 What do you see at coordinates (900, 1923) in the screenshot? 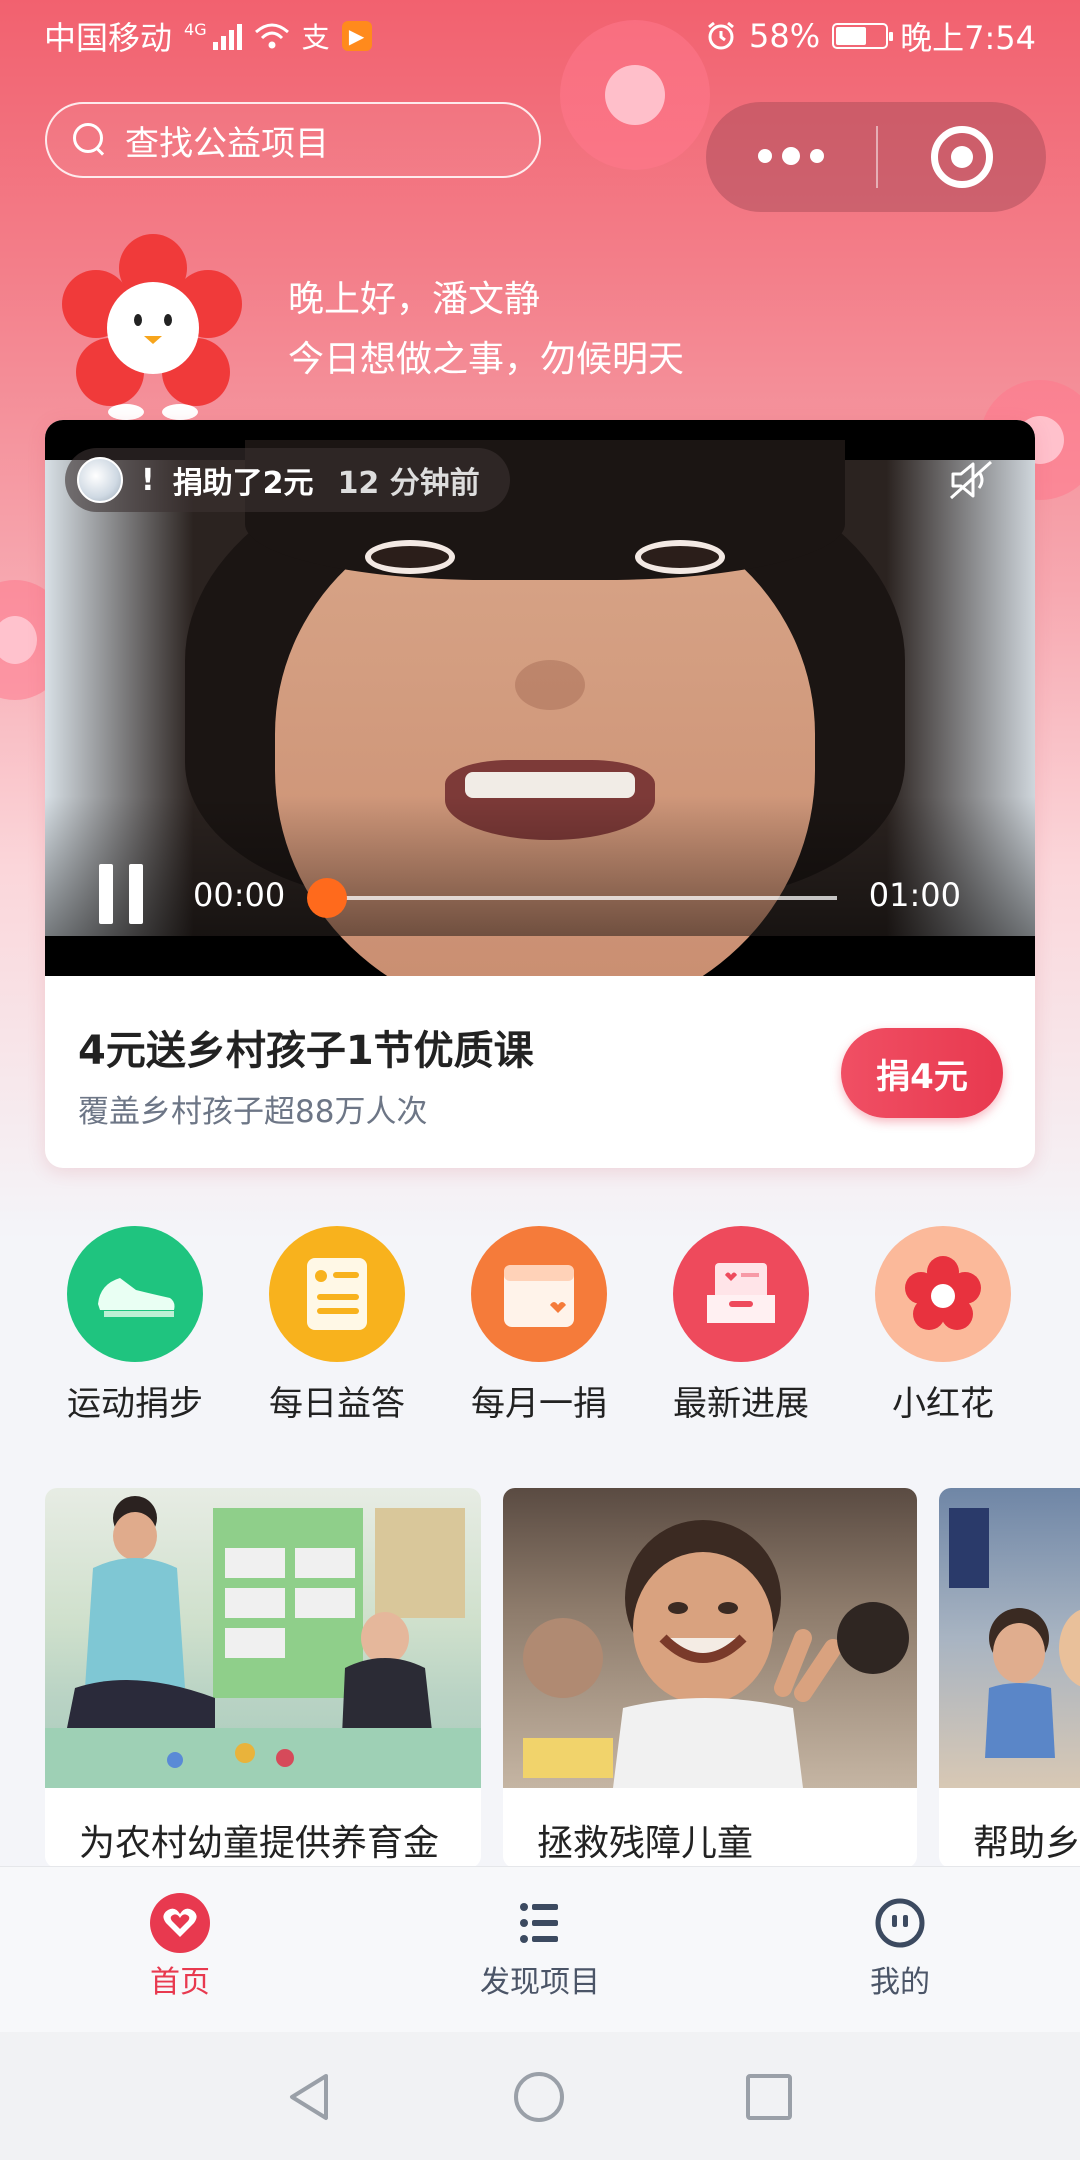
I see `face-icon` at bounding box center [900, 1923].